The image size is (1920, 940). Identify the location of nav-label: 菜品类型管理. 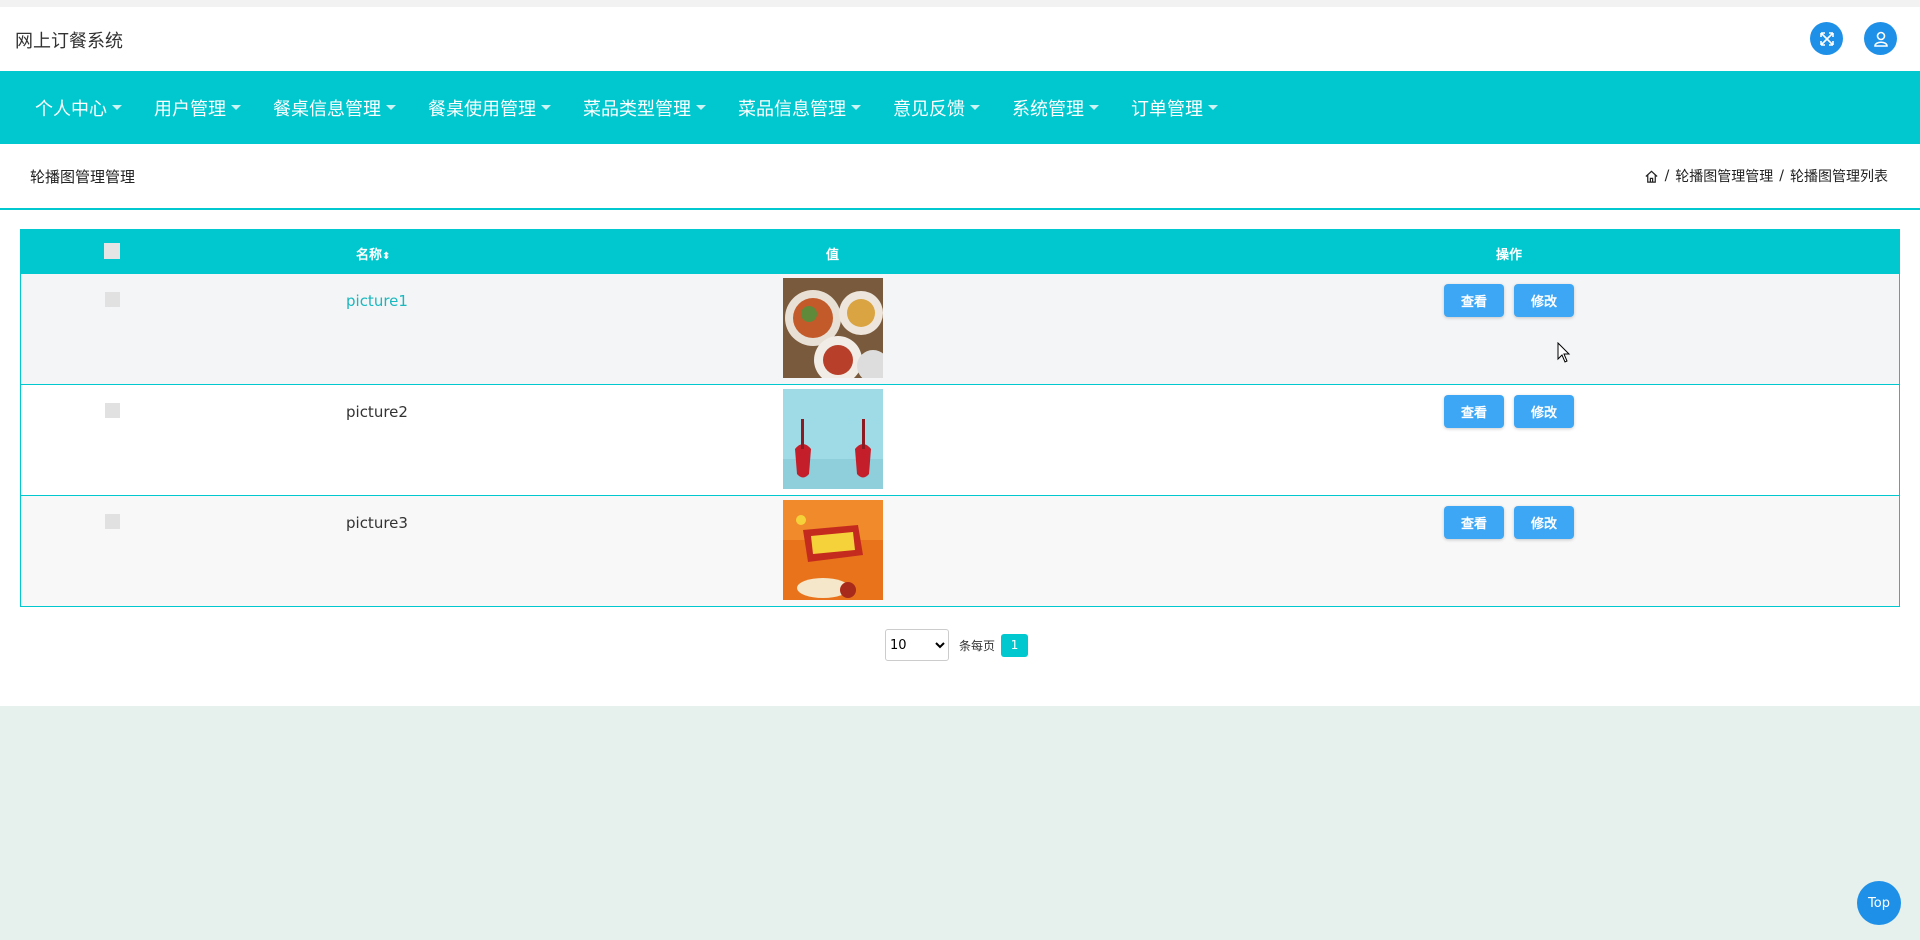
(637, 109).